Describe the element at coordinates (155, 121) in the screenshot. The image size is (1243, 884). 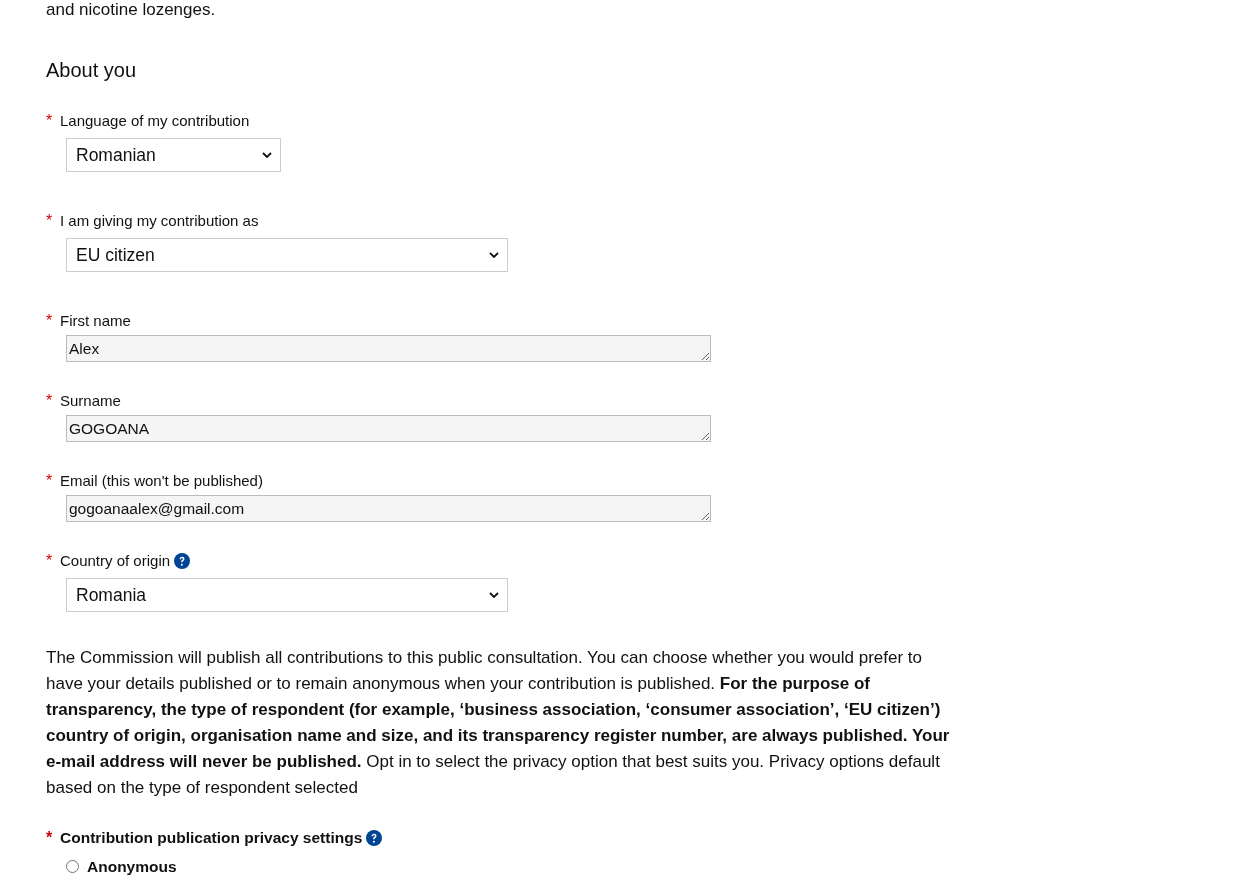
I see `field-label: Language of my contribution` at that location.